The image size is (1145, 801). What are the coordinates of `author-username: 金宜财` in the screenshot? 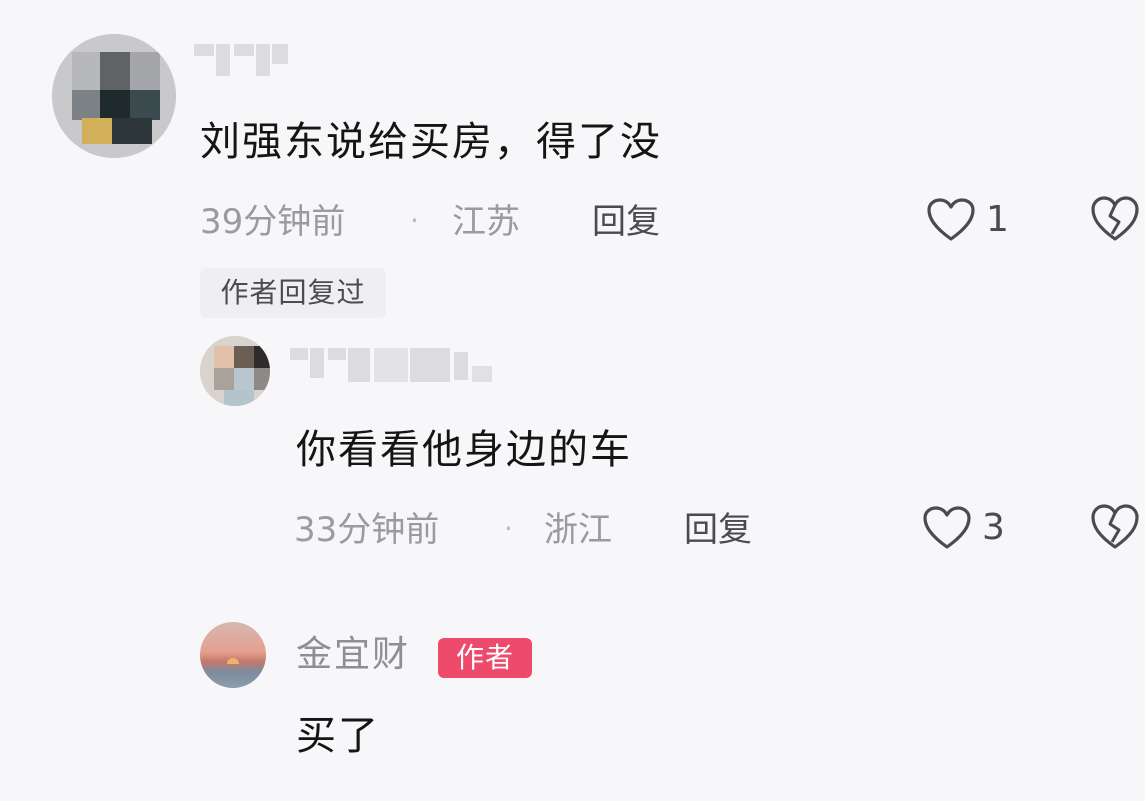 It's located at (353, 655).